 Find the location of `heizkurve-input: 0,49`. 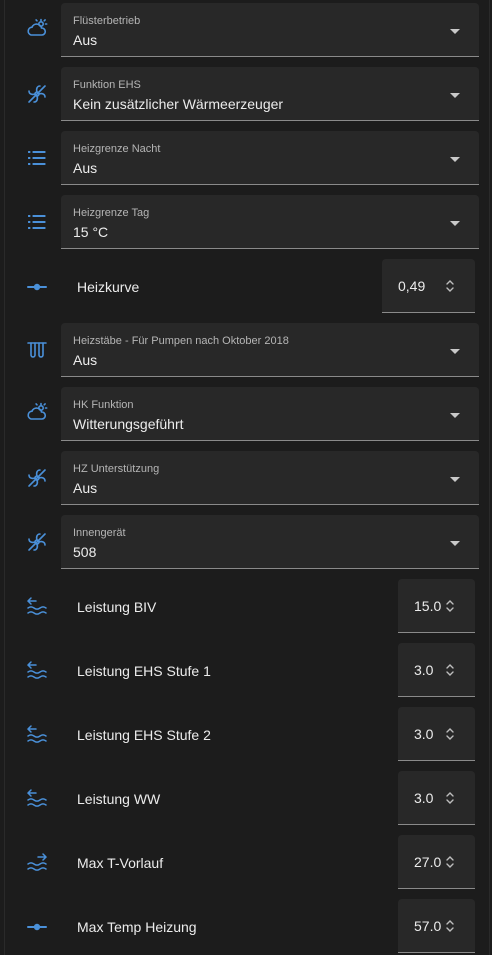

heizkurve-input: 0,49 is located at coordinates (428, 286).